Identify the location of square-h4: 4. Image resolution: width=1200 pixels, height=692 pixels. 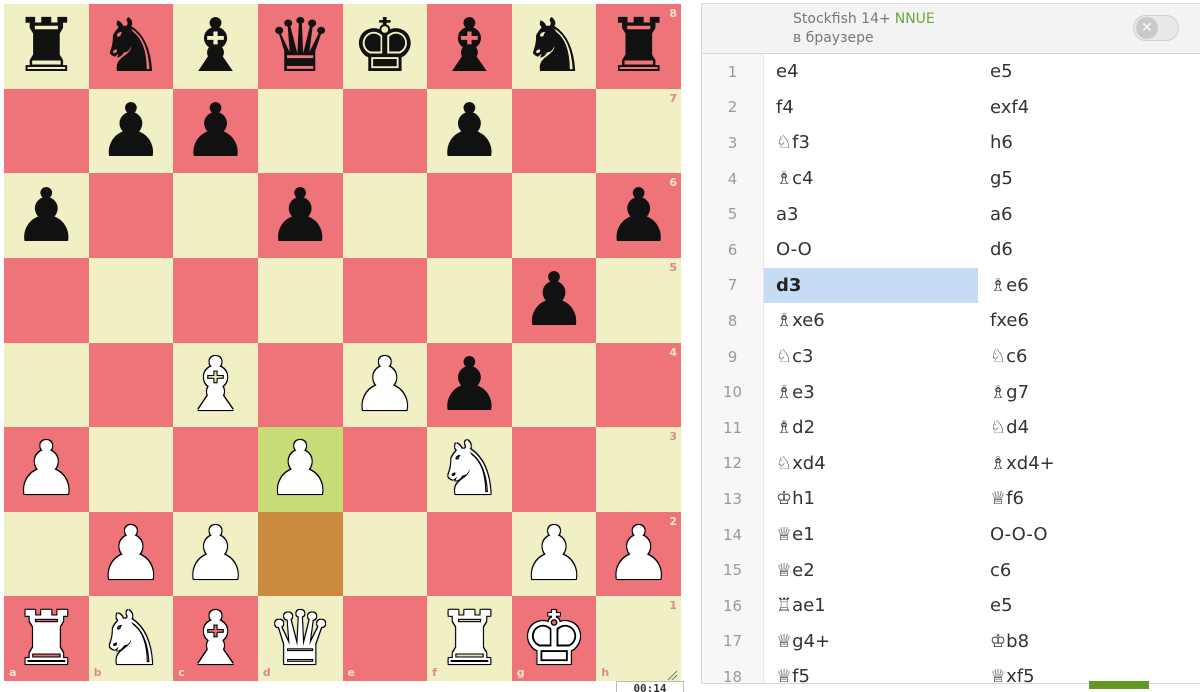
(638, 385).